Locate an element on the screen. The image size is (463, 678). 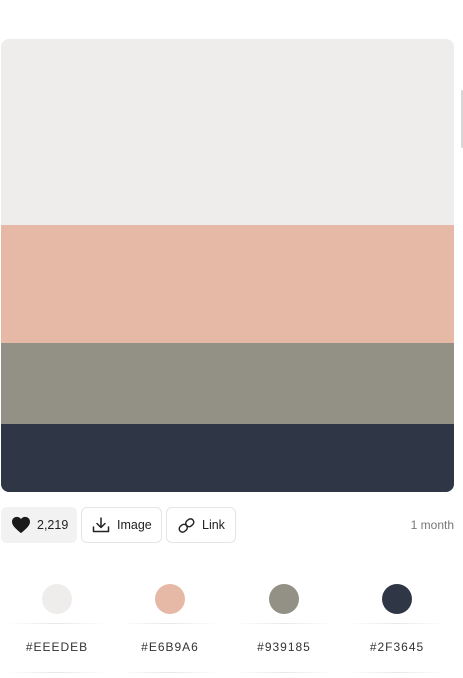
swatch-item: #2F3645 is located at coordinates (397, 623).